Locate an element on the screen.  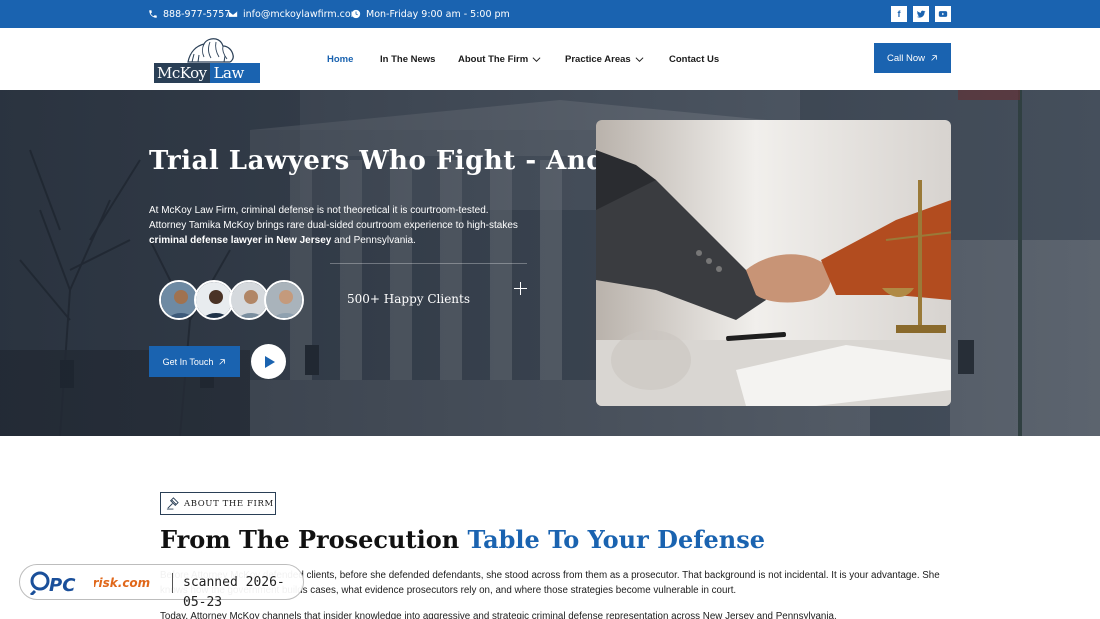
nav-in-the-news: In The News is located at coordinates (407, 59).